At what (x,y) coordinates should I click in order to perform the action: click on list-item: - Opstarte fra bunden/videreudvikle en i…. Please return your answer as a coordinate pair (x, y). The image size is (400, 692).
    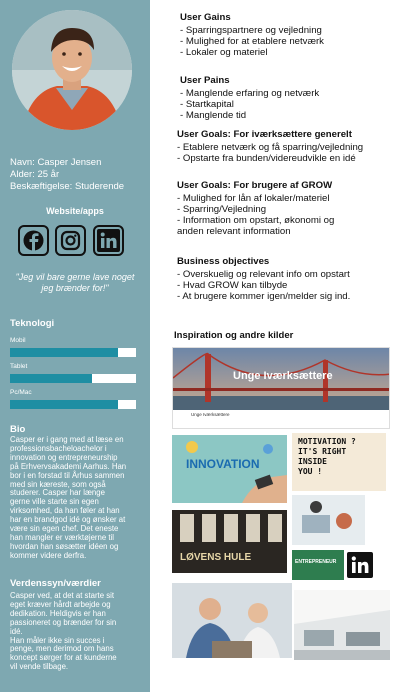
    Looking at the image, I should click on (266, 158).